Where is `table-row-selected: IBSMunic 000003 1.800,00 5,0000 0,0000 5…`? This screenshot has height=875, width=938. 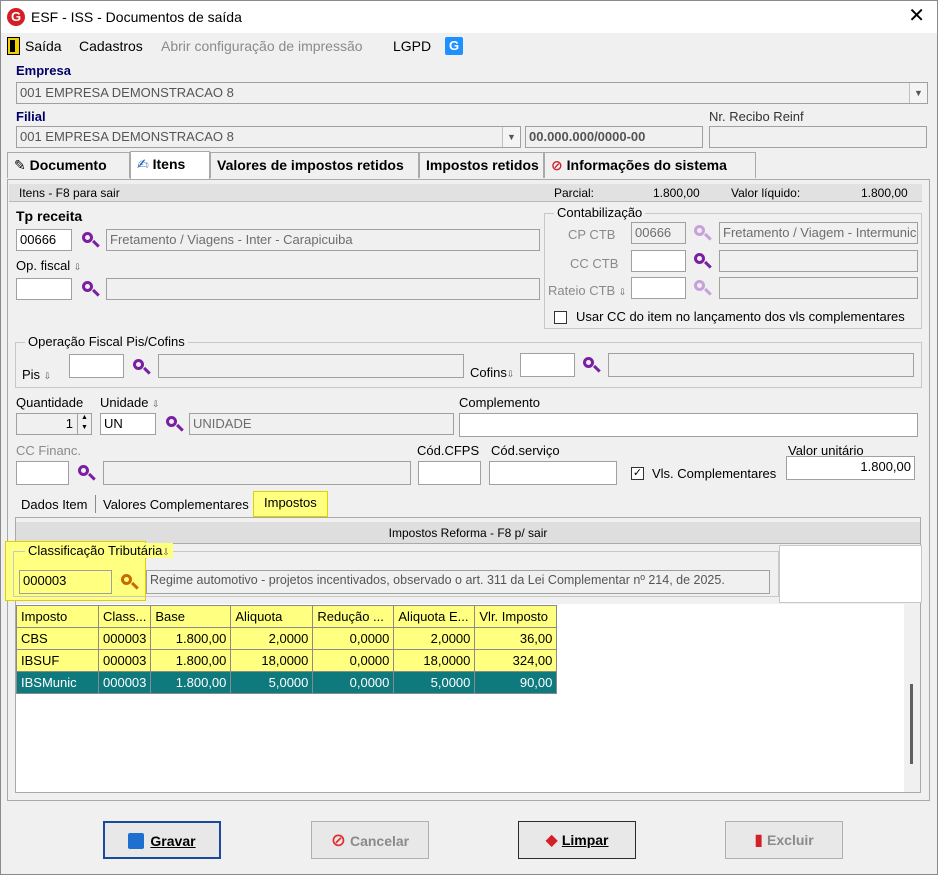
table-row-selected: IBSMunic 000003 1.800,00 5,0000 0,0000 5… is located at coordinates (287, 682).